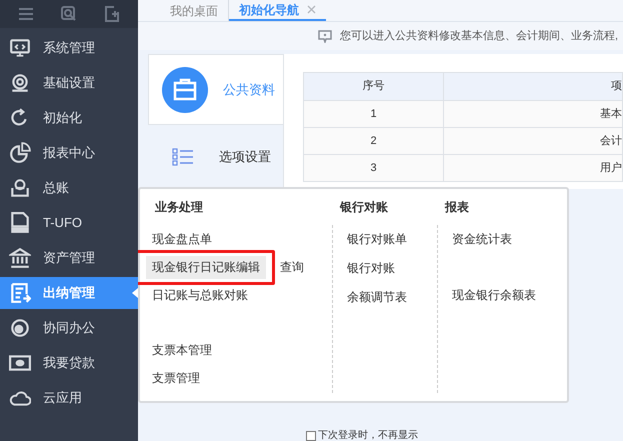  What do you see at coordinates (26, 14) in the screenshot?
I see `menu-icon` at bounding box center [26, 14].